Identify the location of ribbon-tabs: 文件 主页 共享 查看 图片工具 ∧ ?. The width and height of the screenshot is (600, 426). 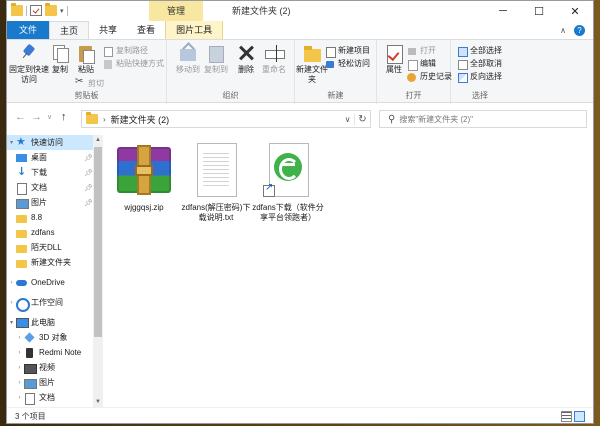
(300, 30).